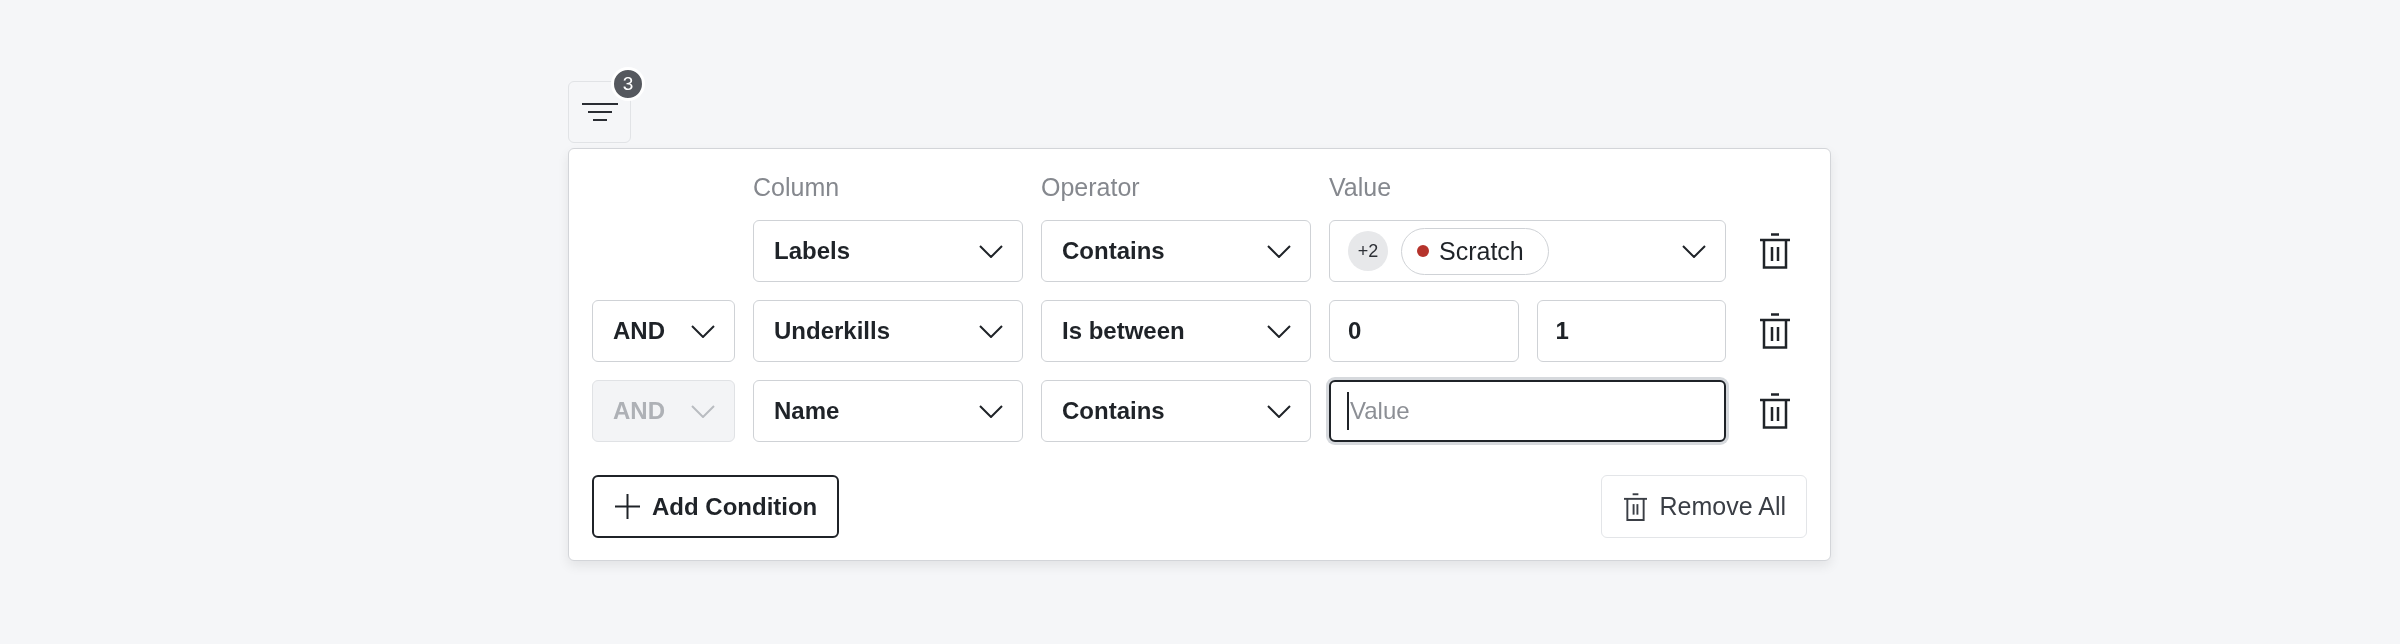 The height and width of the screenshot is (644, 2400). I want to click on column-header: Column, so click(797, 187).